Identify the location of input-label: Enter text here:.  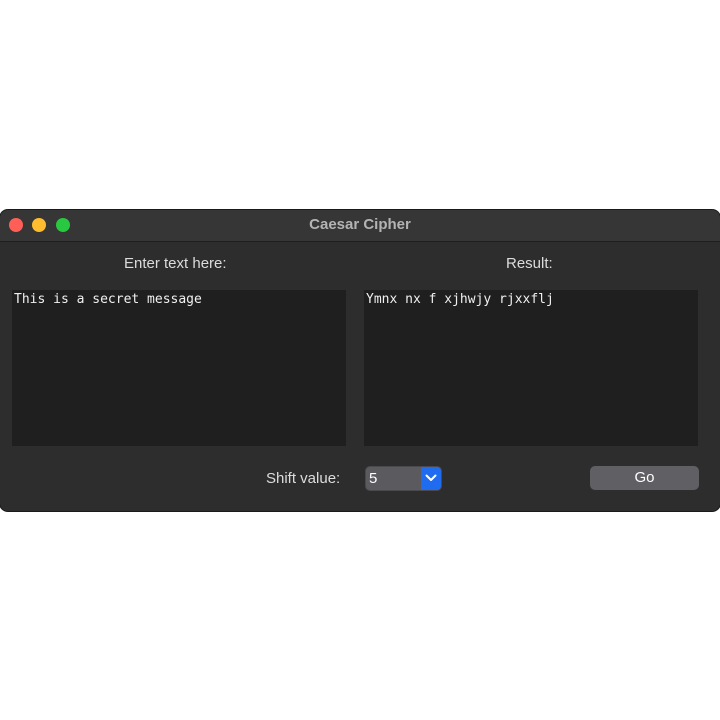
(175, 263).